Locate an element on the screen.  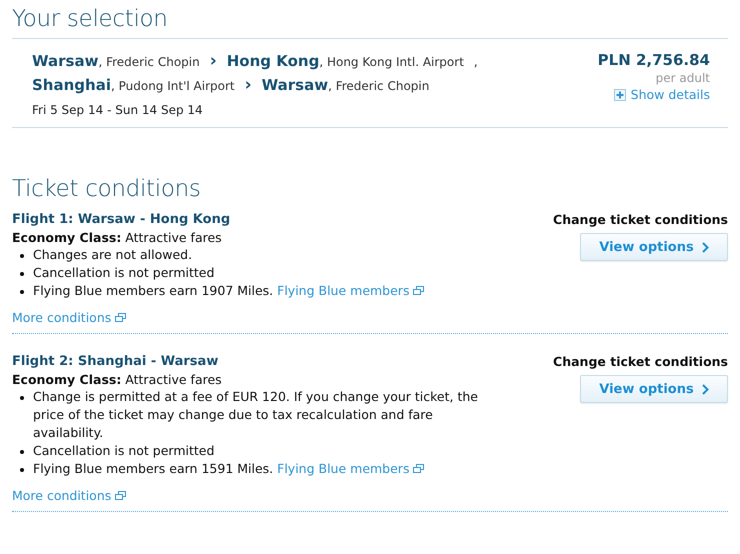
condition-text: Flying Blue members earn 1907 Miles. is located at coordinates (153, 290).